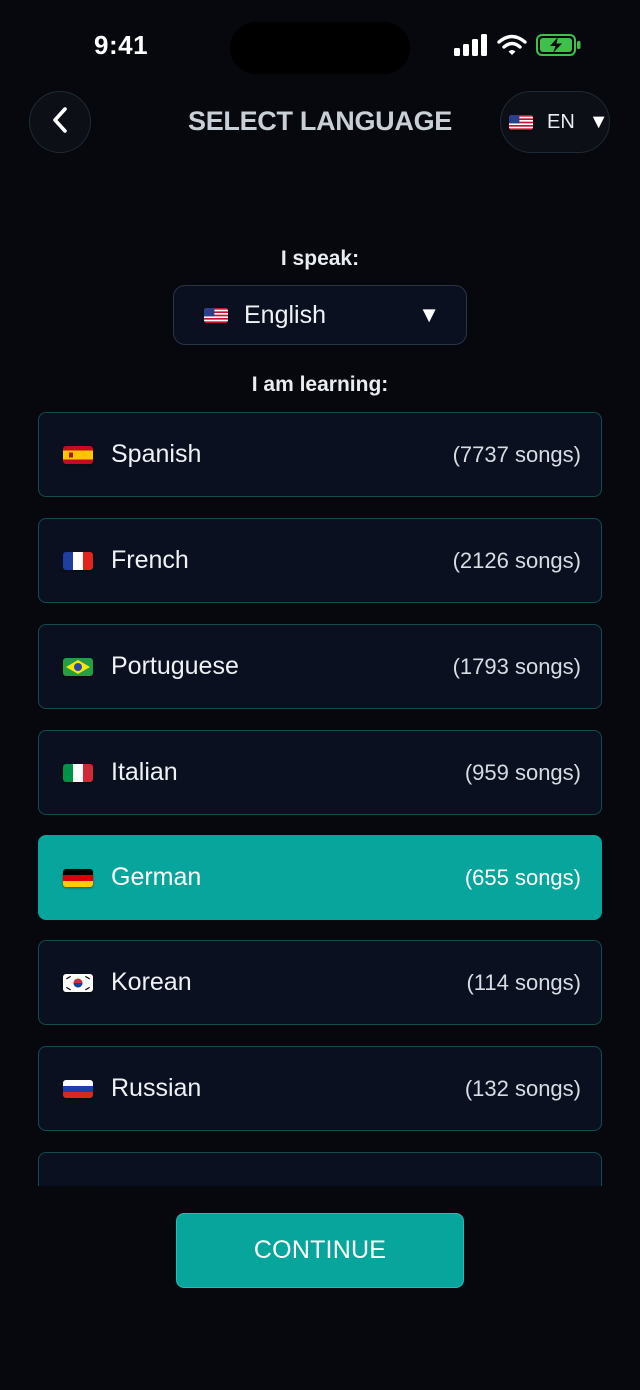 Image resolution: width=640 pixels, height=1390 pixels. I want to click on wifi-icon, so click(512, 47).